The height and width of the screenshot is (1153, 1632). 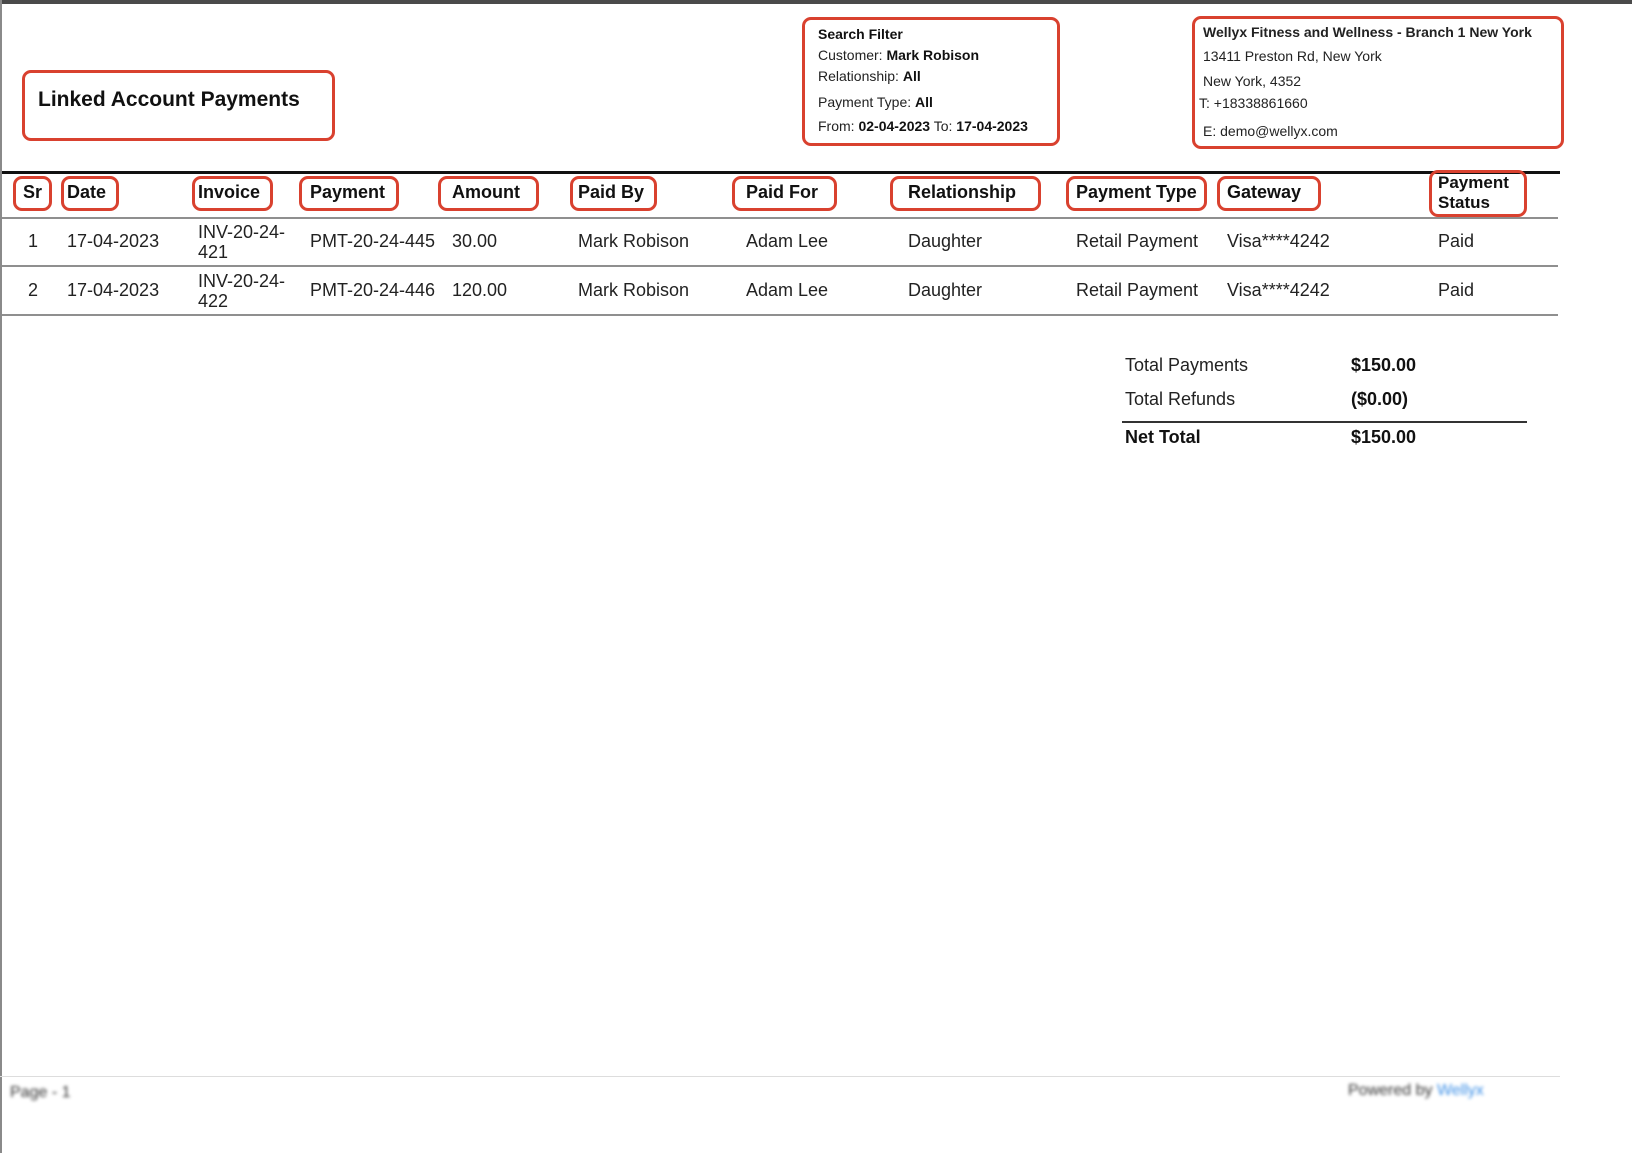 What do you see at coordinates (962, 192) in the screenshot?
I see `column-header-relationship: Relationship` at bounding box center [962, 192].